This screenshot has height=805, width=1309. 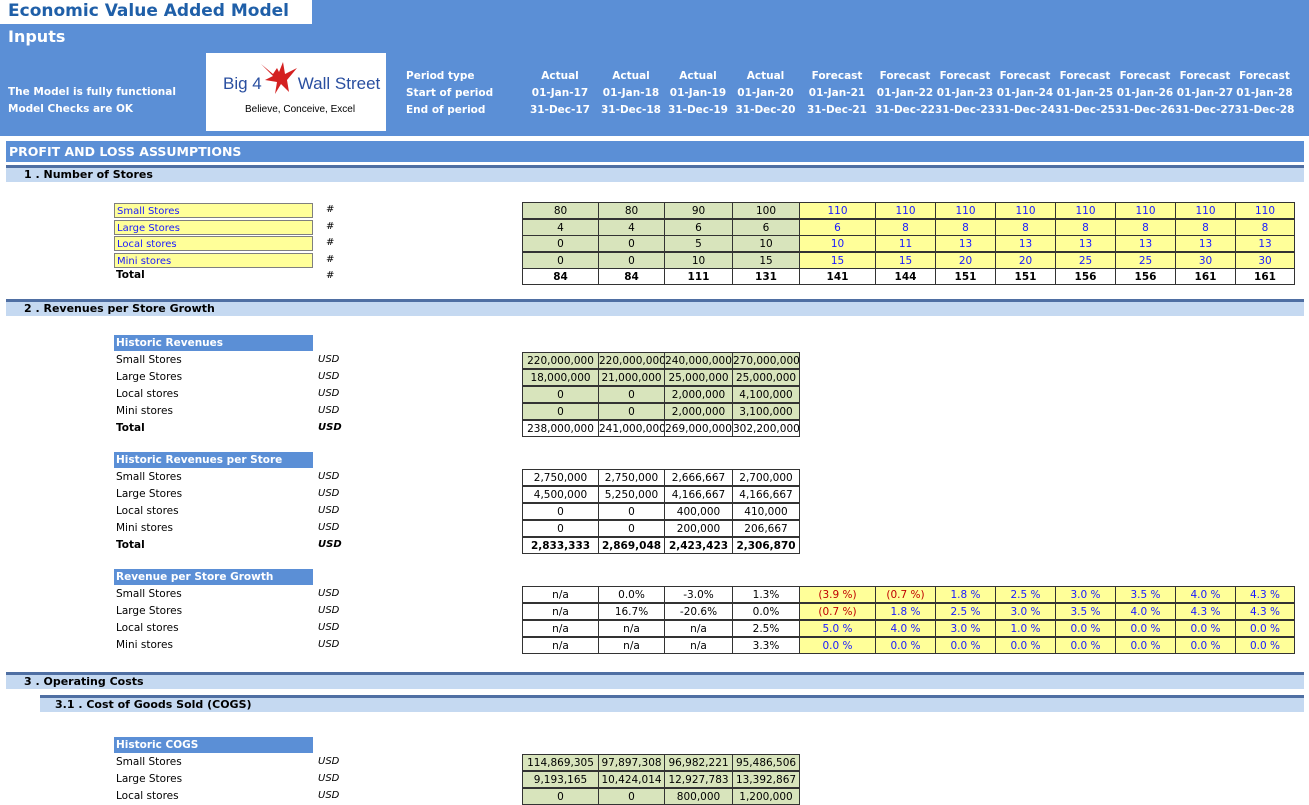 What do you see at coordinates (631, 779) in the screenshot?
I see `cogs-cell: 10,424,014` at bounding box center [631, 779].